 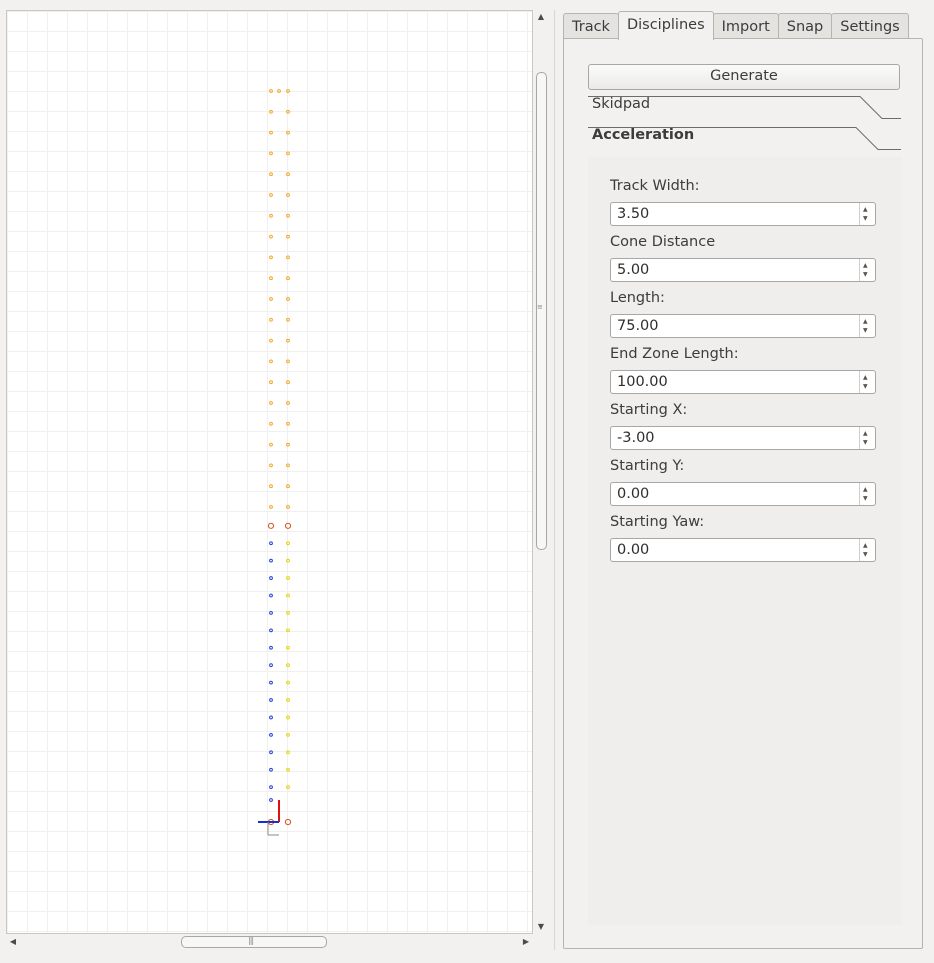 I want to click on cone-distance-input: 5.00 ▲ ▼, so click(x=743, y=270).